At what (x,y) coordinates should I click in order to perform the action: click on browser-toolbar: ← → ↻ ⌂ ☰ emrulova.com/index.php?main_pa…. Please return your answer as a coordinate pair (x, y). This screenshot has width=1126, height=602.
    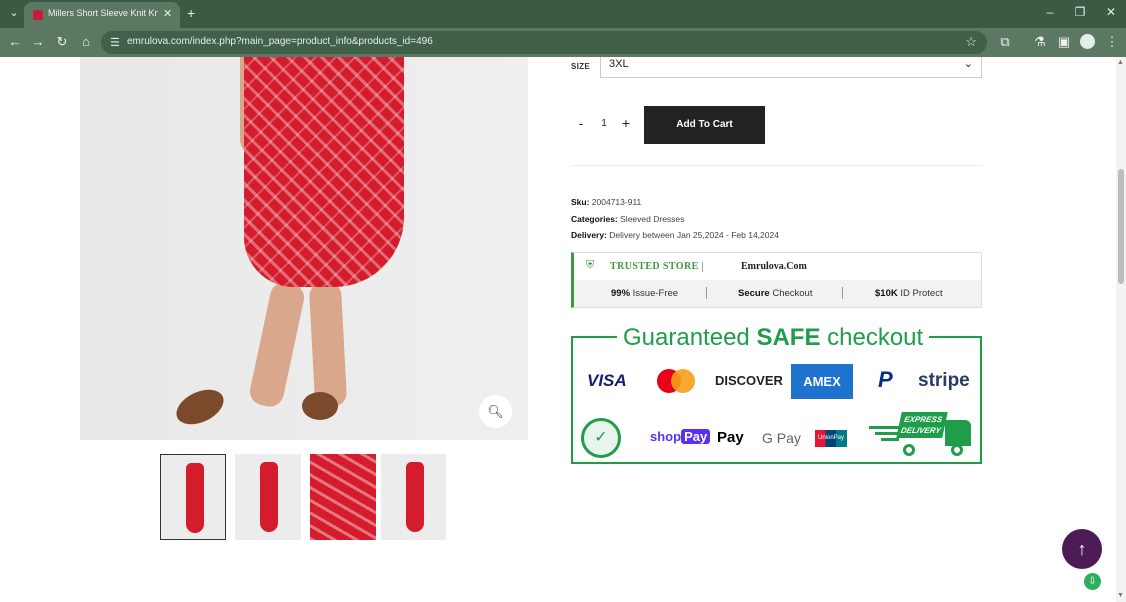
    Looking at the image, I should click on (563, 42).